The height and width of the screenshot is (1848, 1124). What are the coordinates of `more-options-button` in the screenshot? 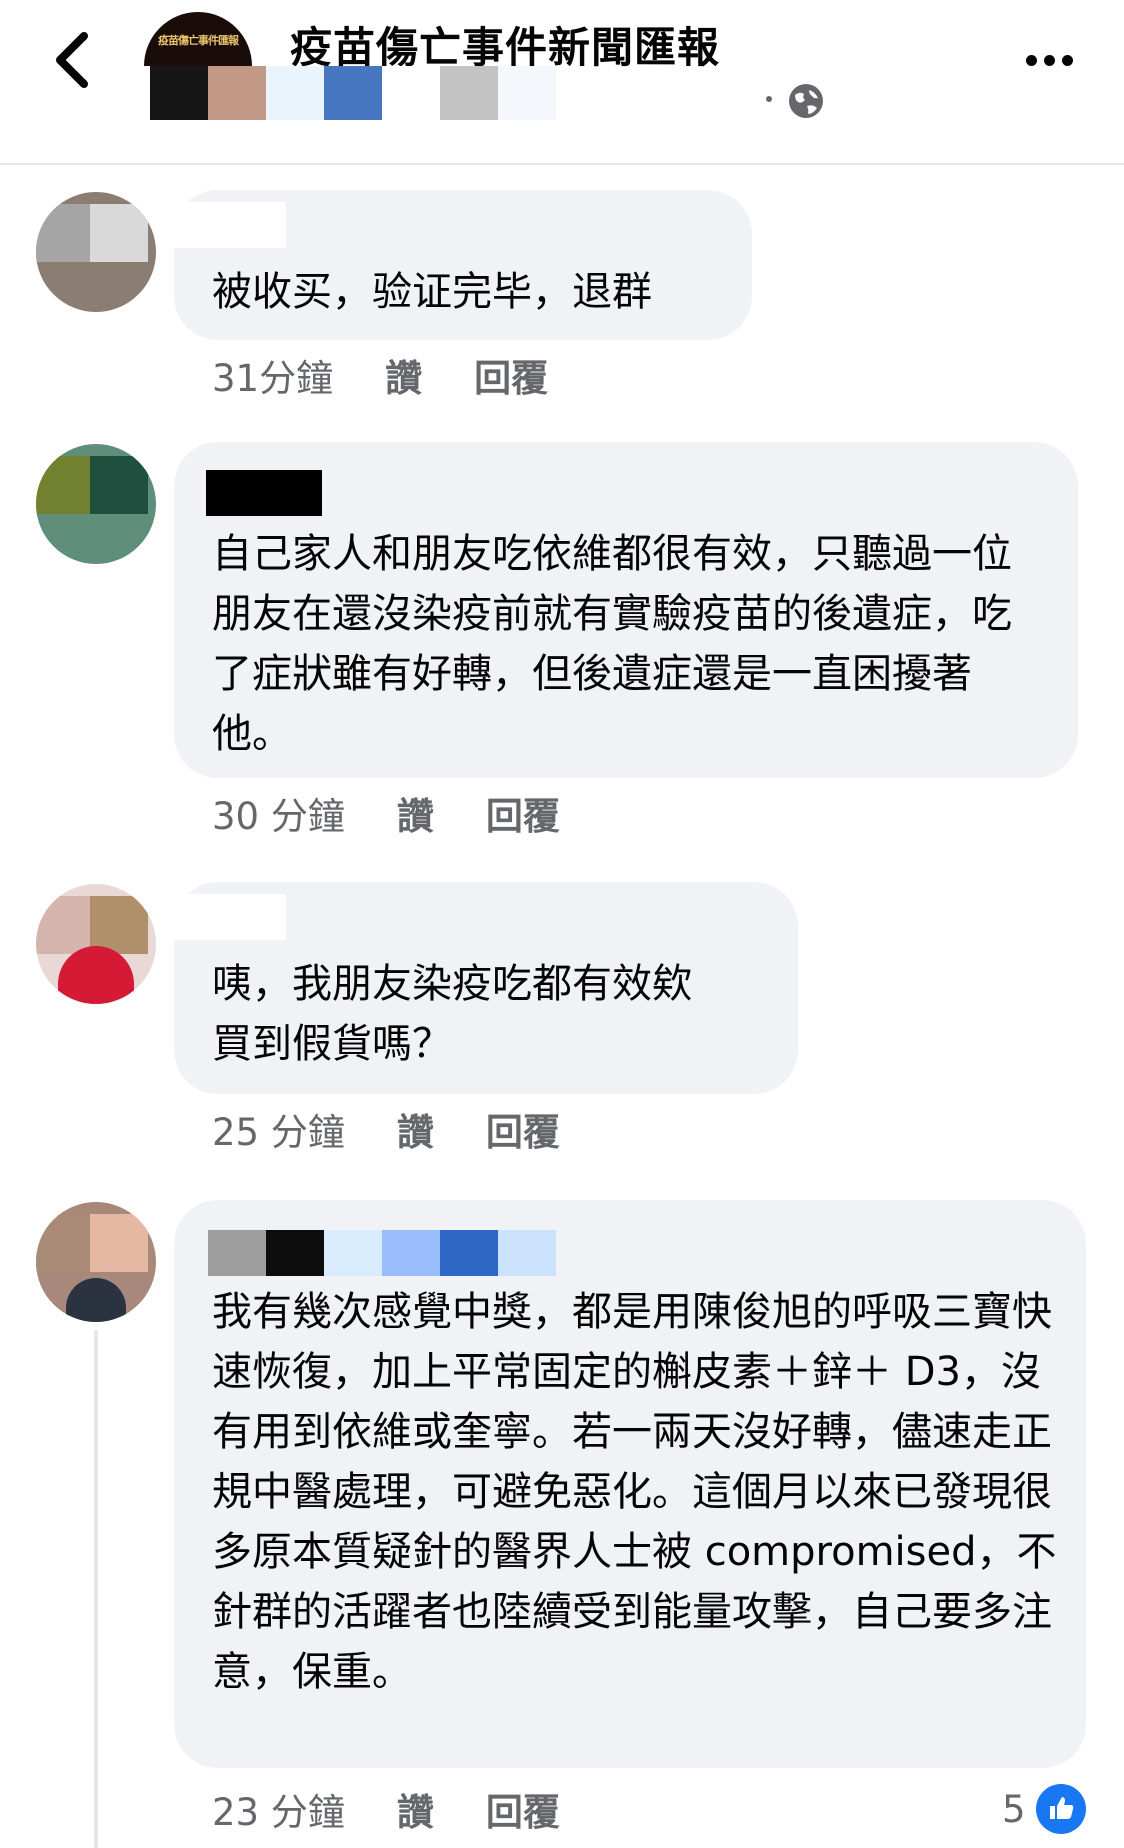 It's located at (1054, 60).